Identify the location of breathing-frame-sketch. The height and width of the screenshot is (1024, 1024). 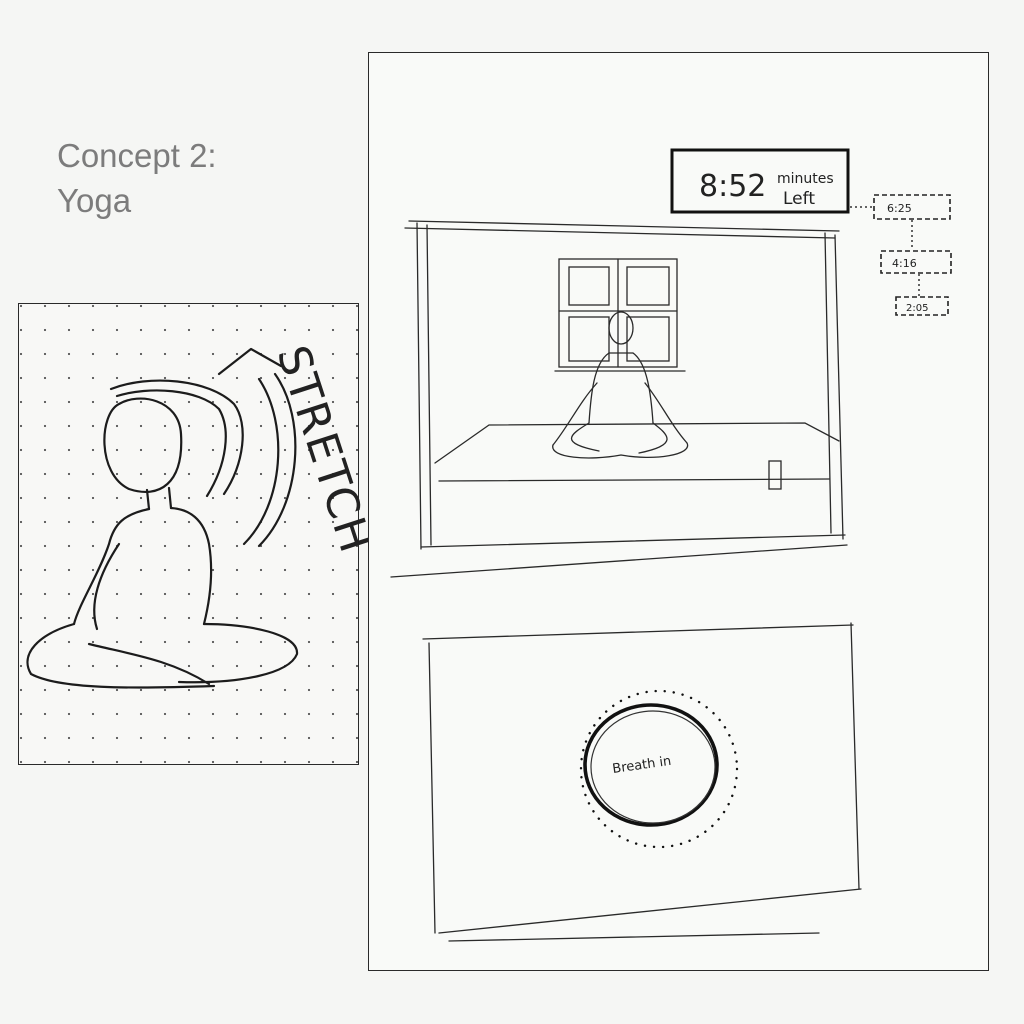
(642, 782).